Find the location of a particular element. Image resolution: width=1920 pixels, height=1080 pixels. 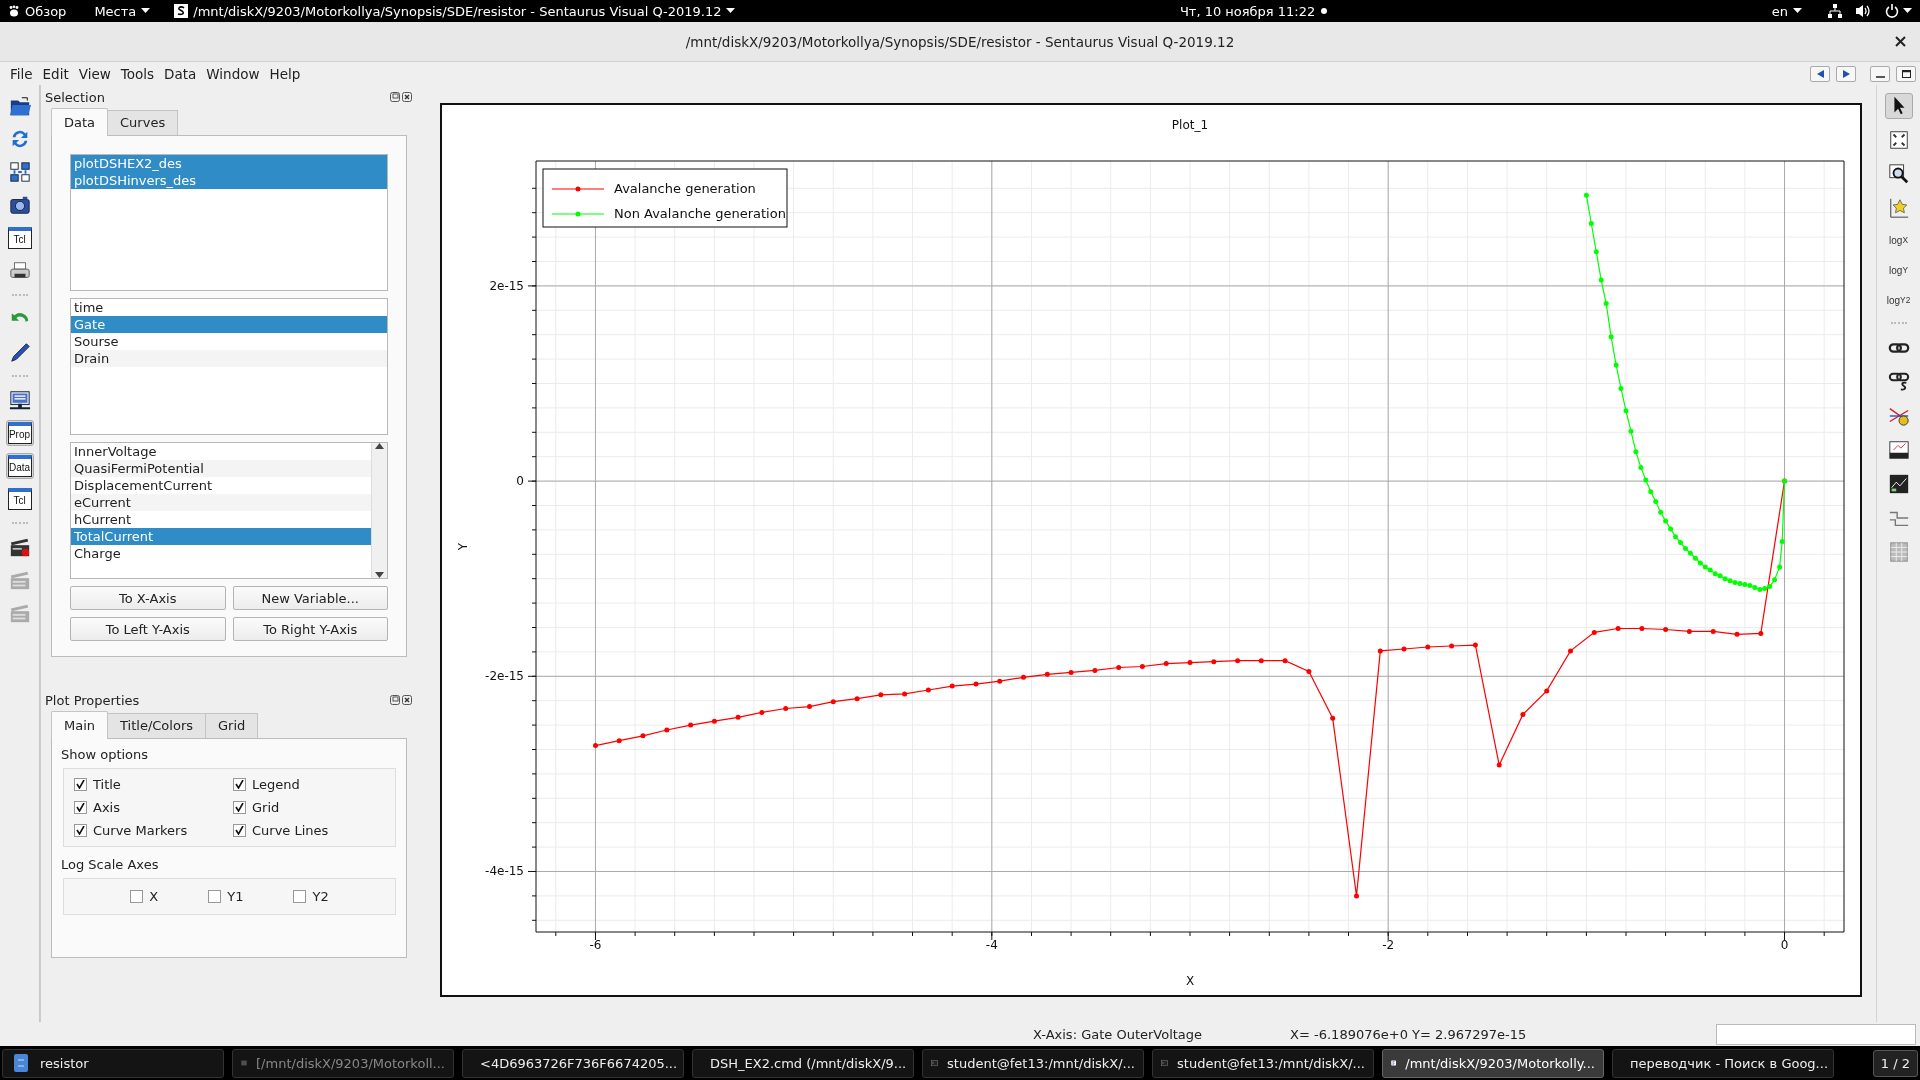

tab: Grid is located at coordinates (232, 725).